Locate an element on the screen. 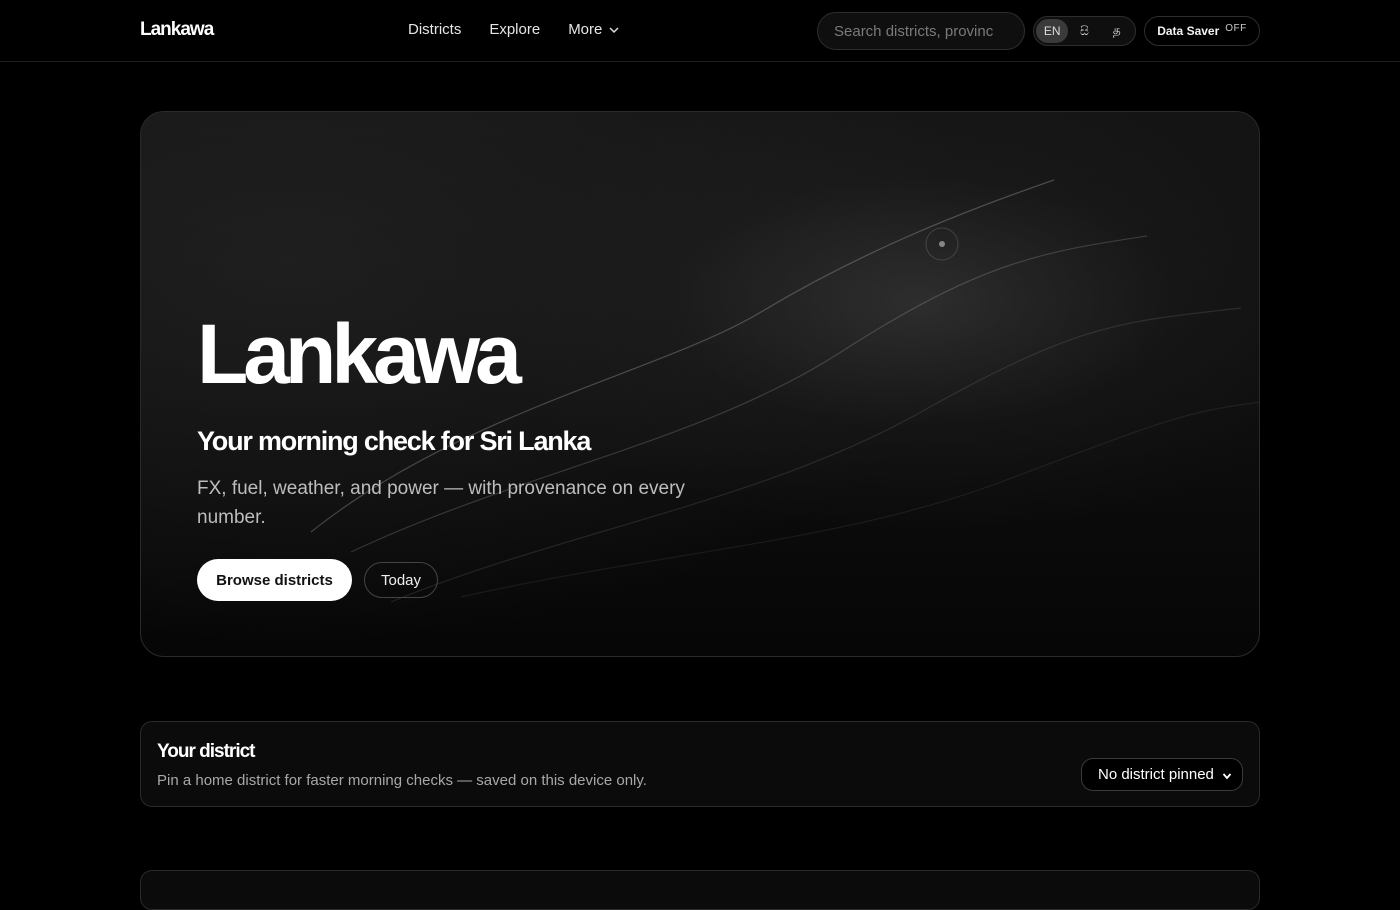 The width and height of the screenshot is (1400, 910). nav-more-menu: More is located at coordinates (594, 29).